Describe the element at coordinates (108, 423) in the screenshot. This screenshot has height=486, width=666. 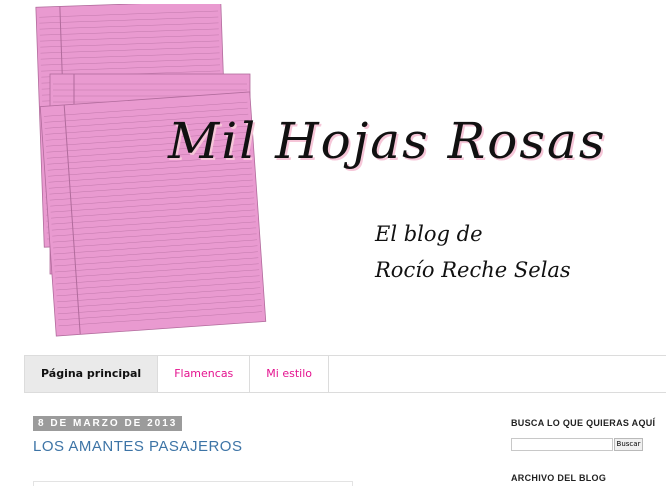
I see `post-date-header: 8 DE MARZO DE 2013` at that location.